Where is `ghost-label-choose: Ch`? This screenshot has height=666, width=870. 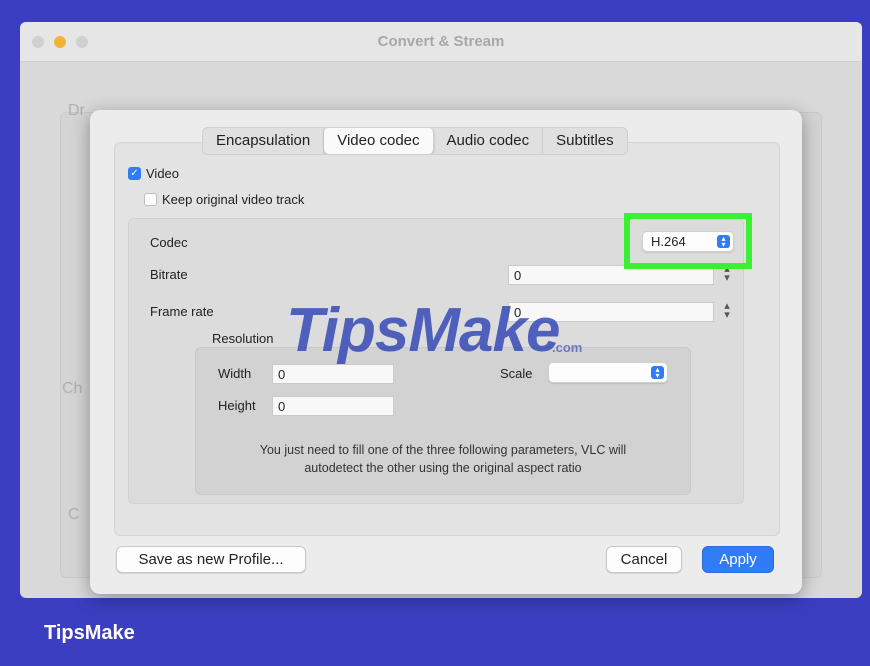
ghost-label-choose: Ch is located at coordinates (72, 388).